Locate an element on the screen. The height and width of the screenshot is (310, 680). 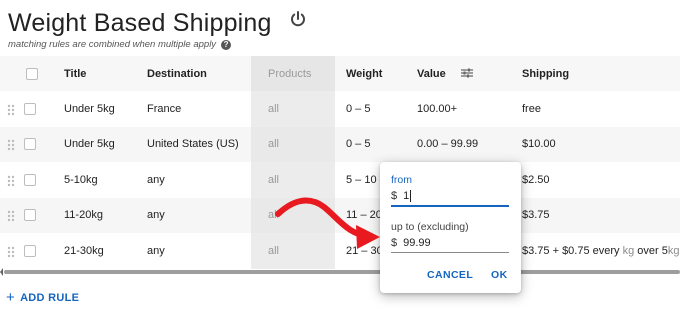
table-row: 5-10kg any all 5 – 10 $2.50 is located at coordinates (340, 180).